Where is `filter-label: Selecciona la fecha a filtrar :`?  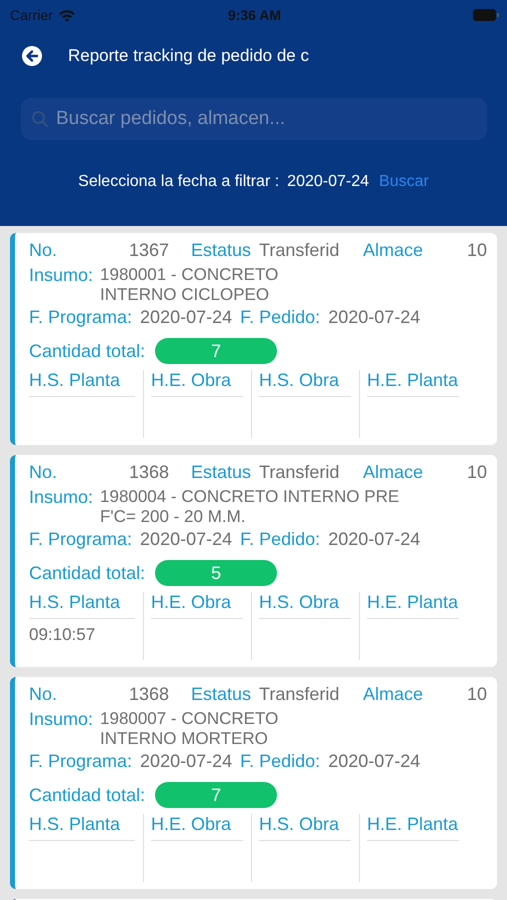
filter-label: Selecciona la fecha a filtrar : is located at coordinates (179, 182).